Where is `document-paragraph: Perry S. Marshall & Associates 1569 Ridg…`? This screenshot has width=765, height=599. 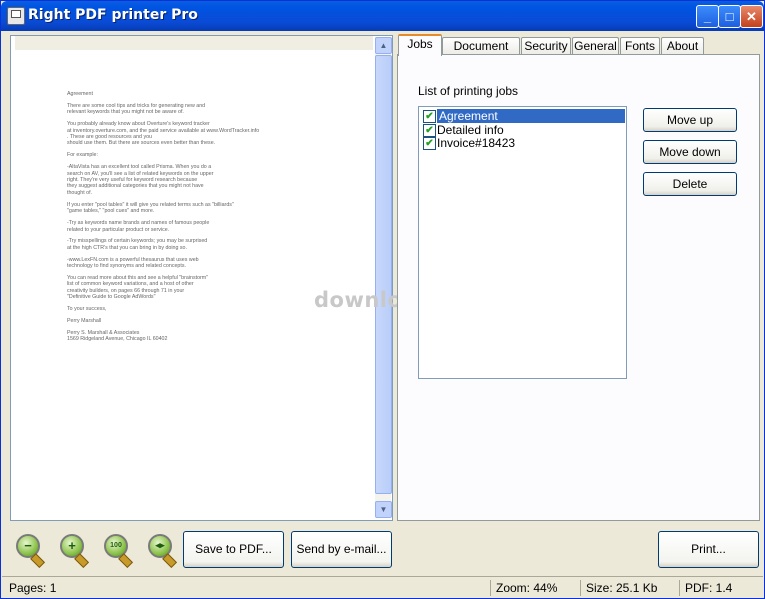
document-paragraph: Perry S. Marshall & Associates 1569 Ridg… is located at coordinates (117, 336).